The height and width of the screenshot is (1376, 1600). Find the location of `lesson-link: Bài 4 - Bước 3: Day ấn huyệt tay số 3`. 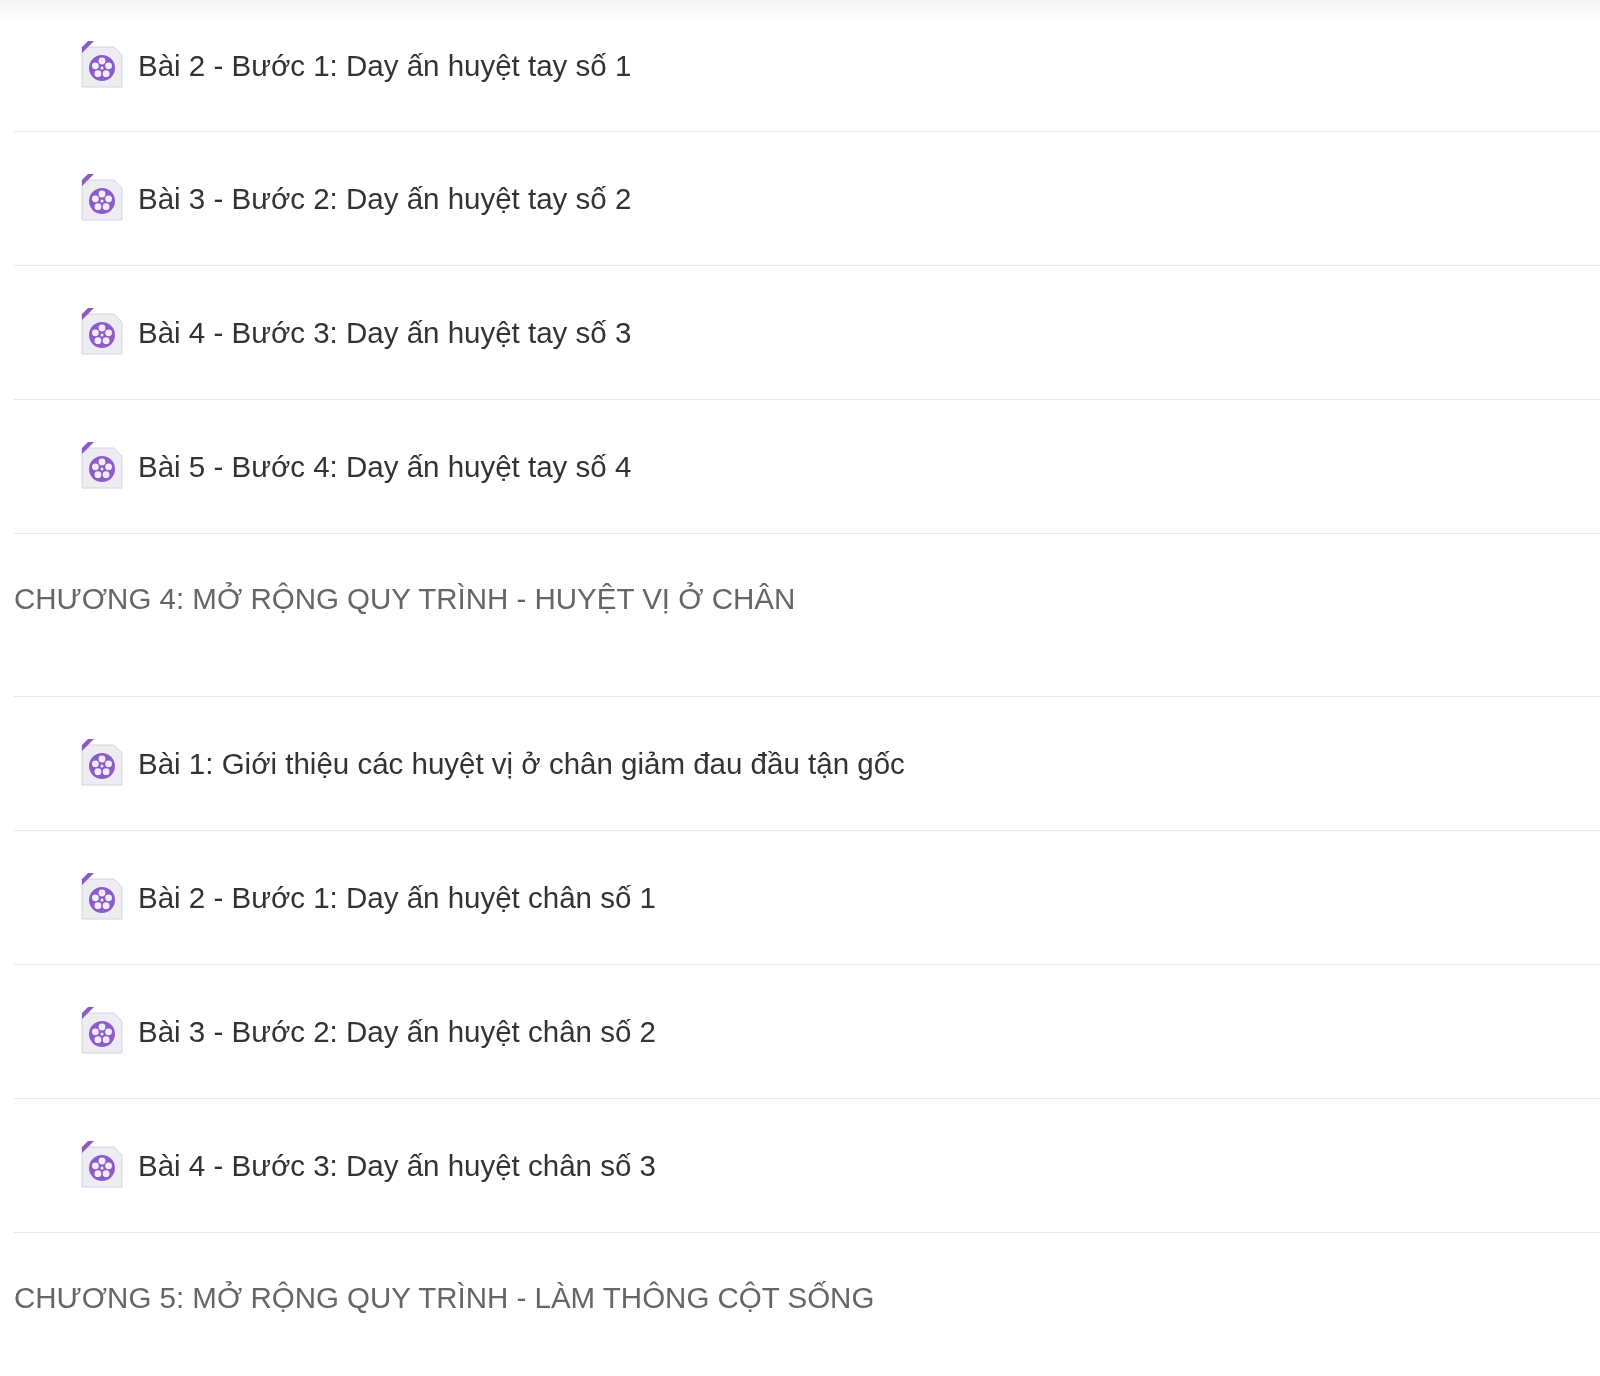

lesson-link: Bài 4 - Bước 3: Day ấn huyệt tay số 3 is located at coordinates (385, 332).